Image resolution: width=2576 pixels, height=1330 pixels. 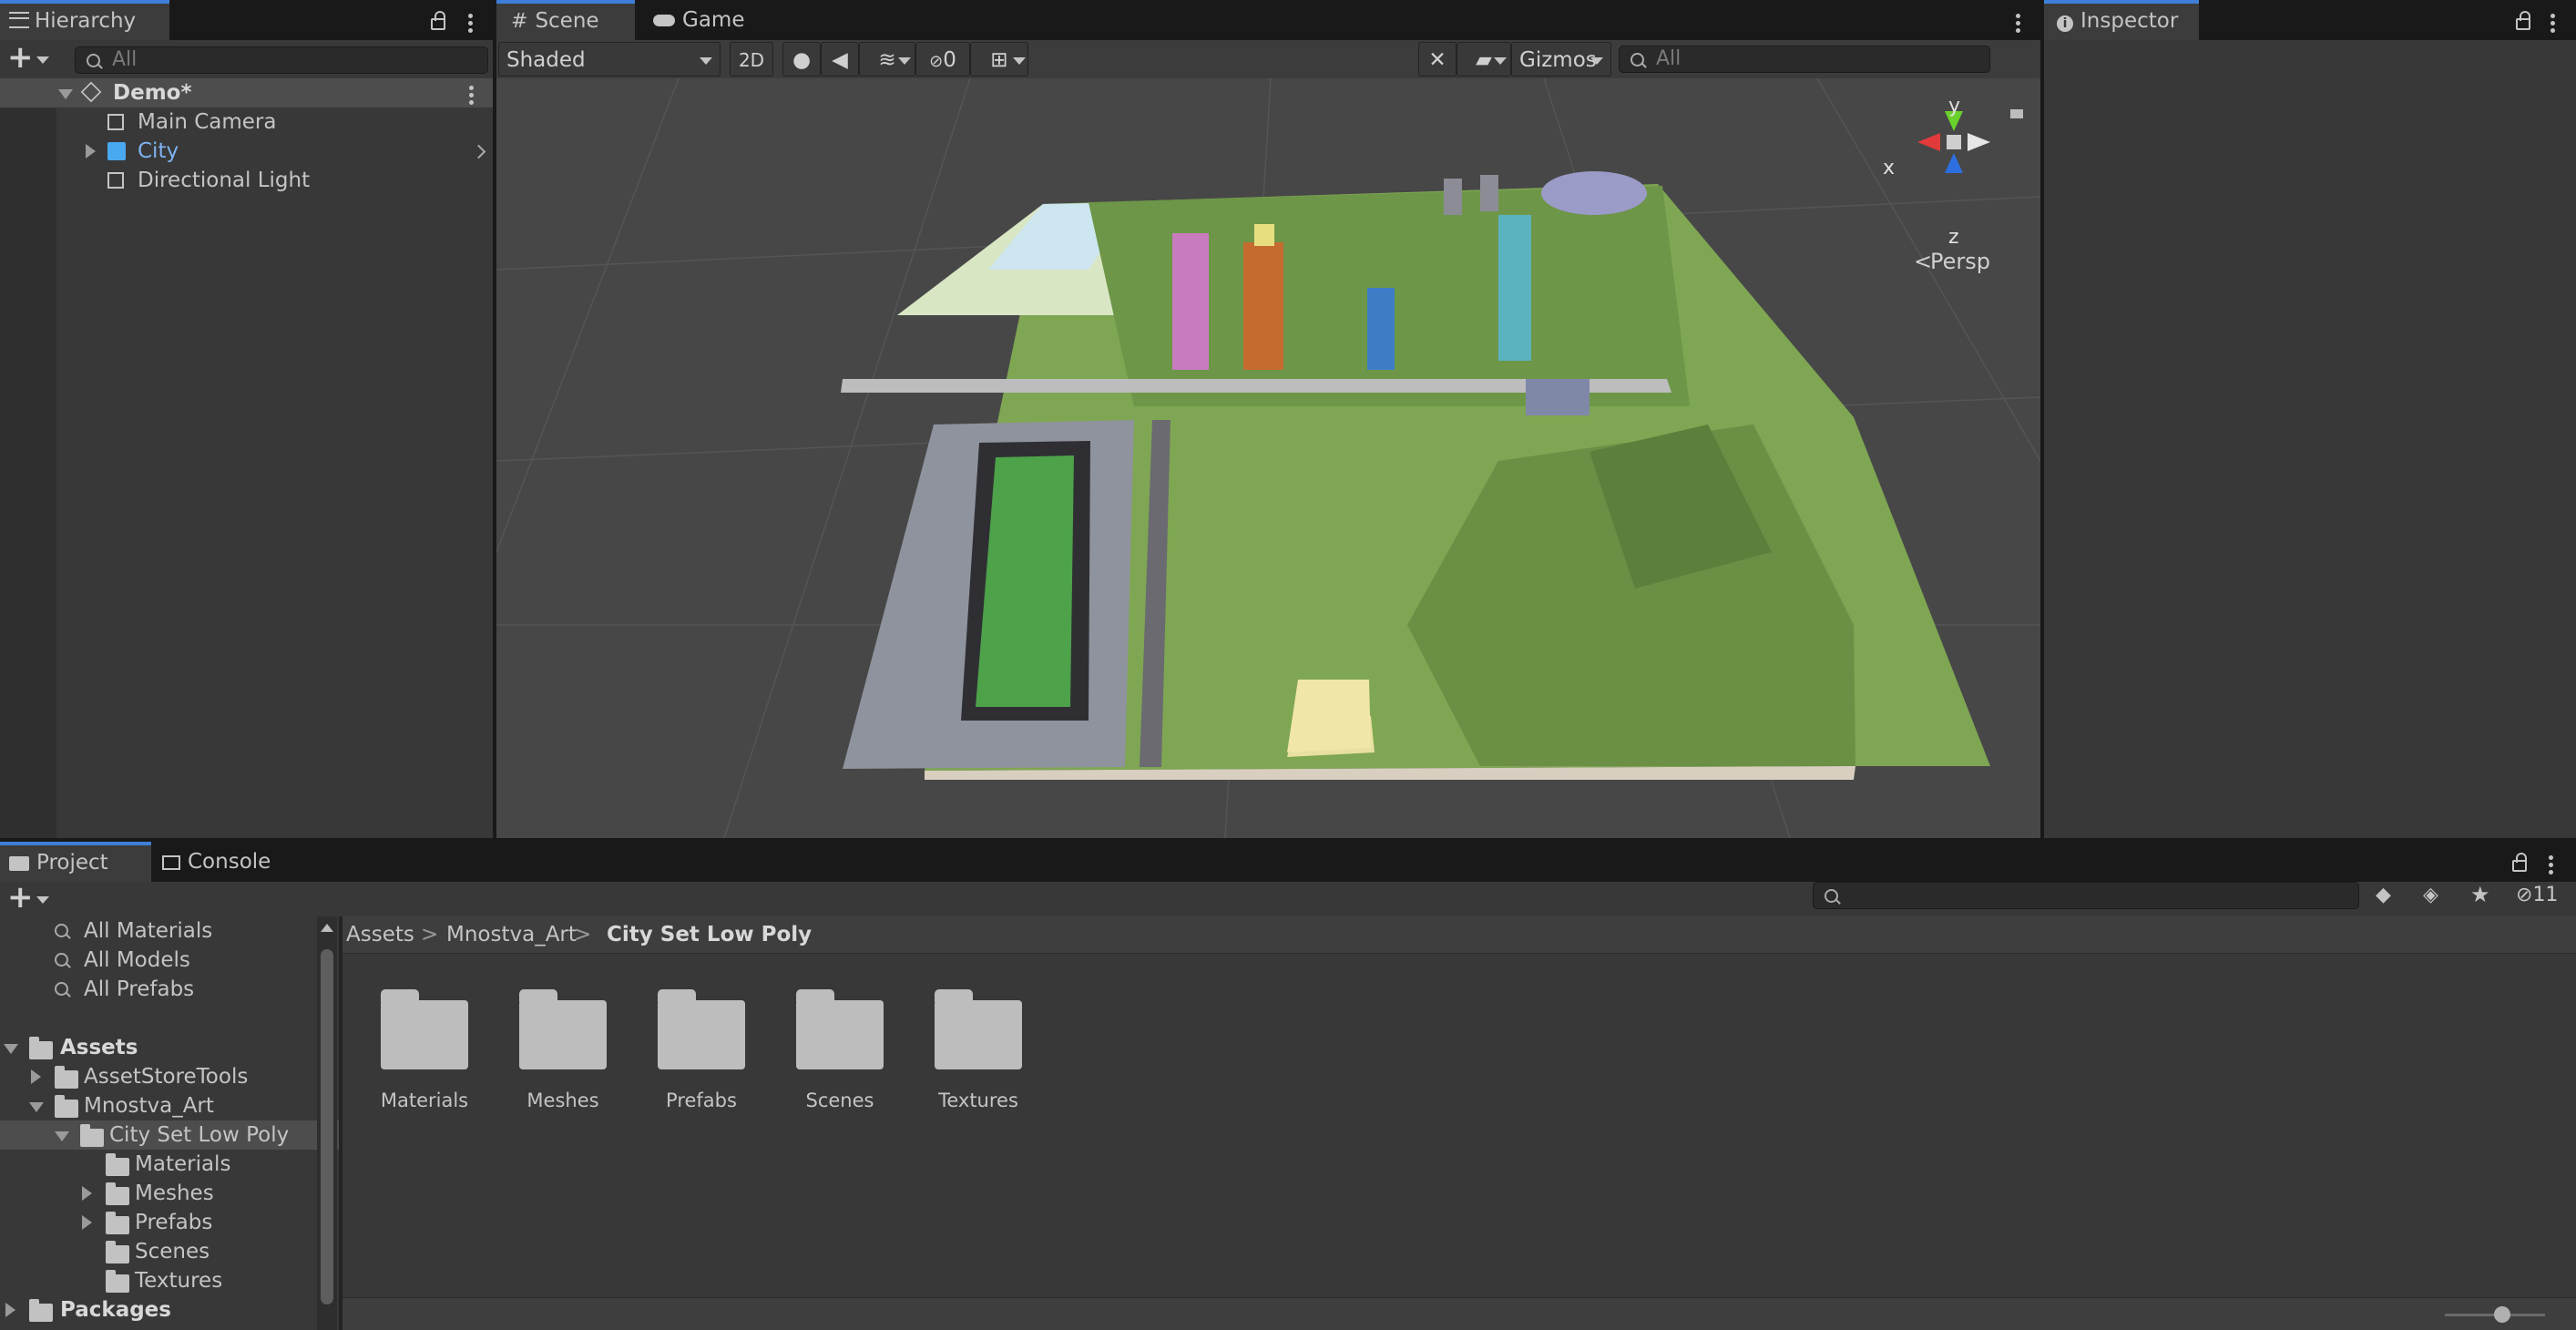 I want to click on breadcrumb-item: Assets, so click(x=380, y=934).